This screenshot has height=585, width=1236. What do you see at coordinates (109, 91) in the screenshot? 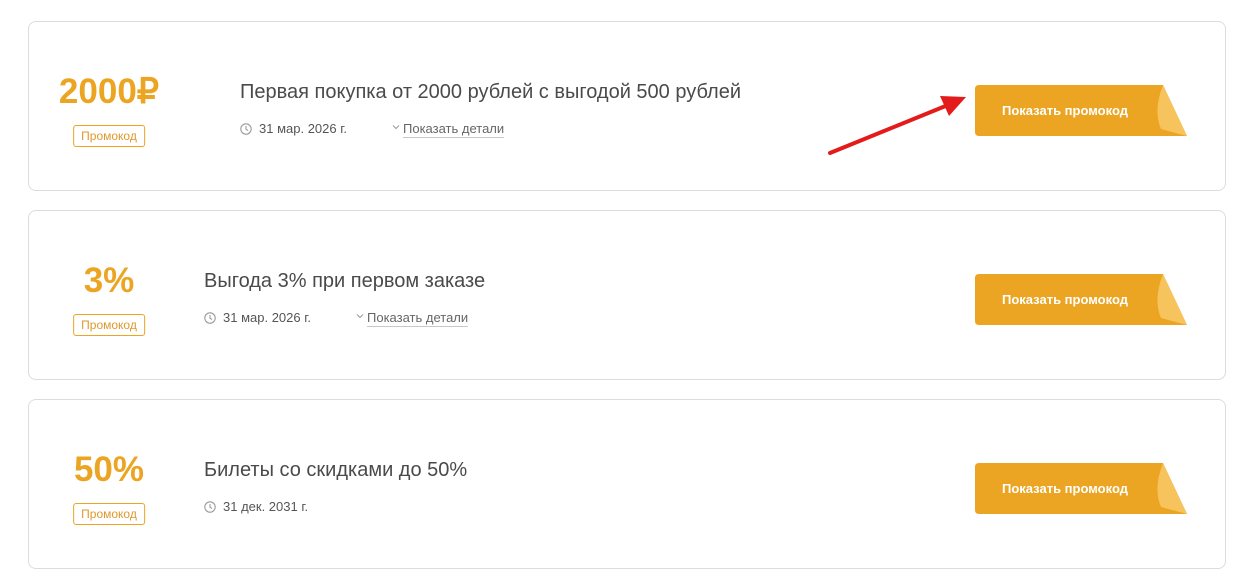
I see `offer-value: 2000₽` at bounding box center [109, 91].